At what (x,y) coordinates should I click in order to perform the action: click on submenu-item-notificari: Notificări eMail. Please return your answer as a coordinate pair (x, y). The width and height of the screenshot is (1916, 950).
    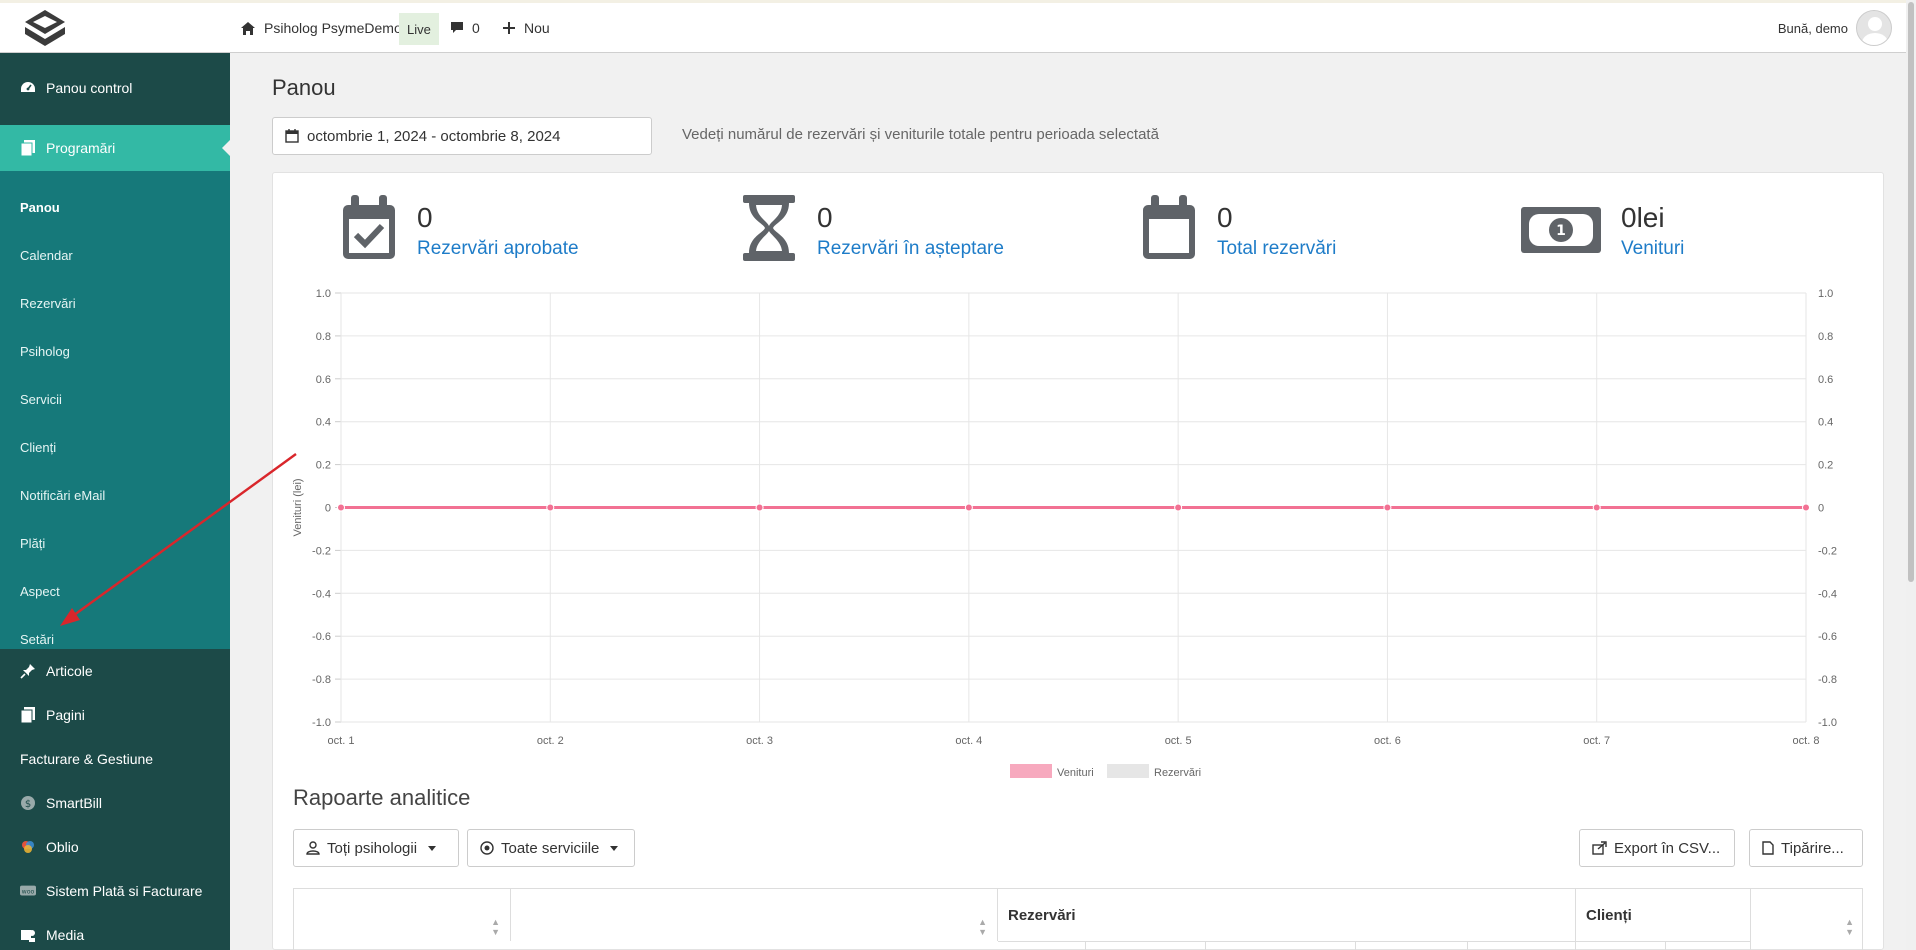
    Looking at the image, I should click on (115, 495).